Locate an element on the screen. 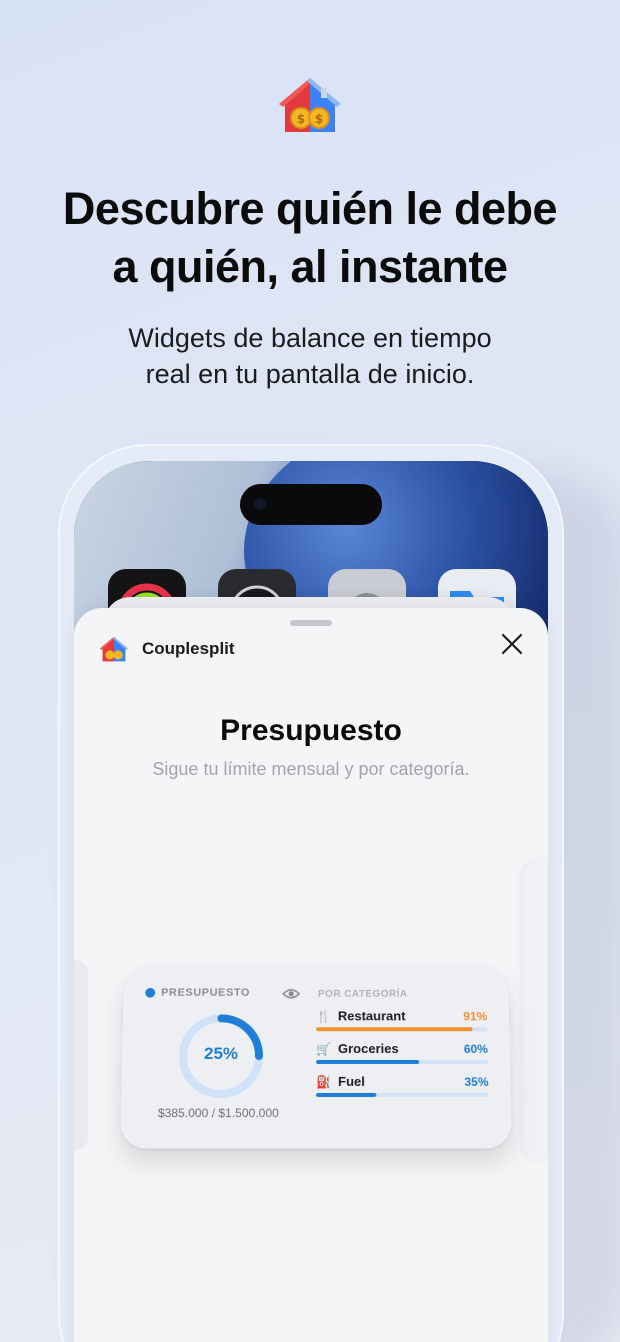  category-percent: 60% is located at coordinates (475, 1048).